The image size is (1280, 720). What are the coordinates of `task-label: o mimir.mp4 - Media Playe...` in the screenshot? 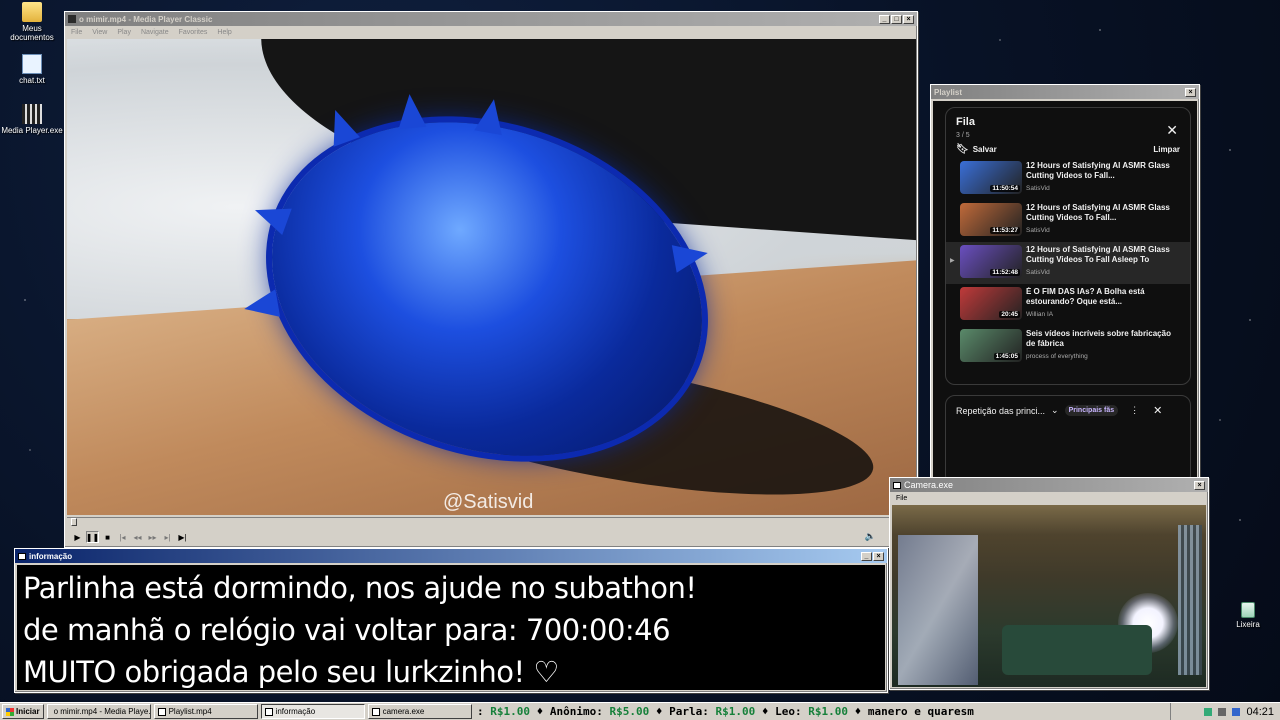 It's located at (102, 711).